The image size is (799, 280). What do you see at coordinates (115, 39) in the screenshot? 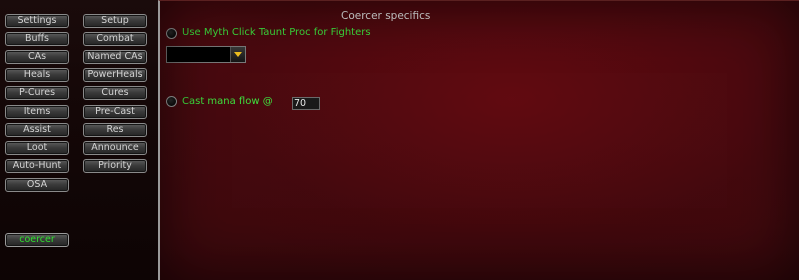
I see `sidebar-item-combat: Combat` at bounding box center [115, 39].